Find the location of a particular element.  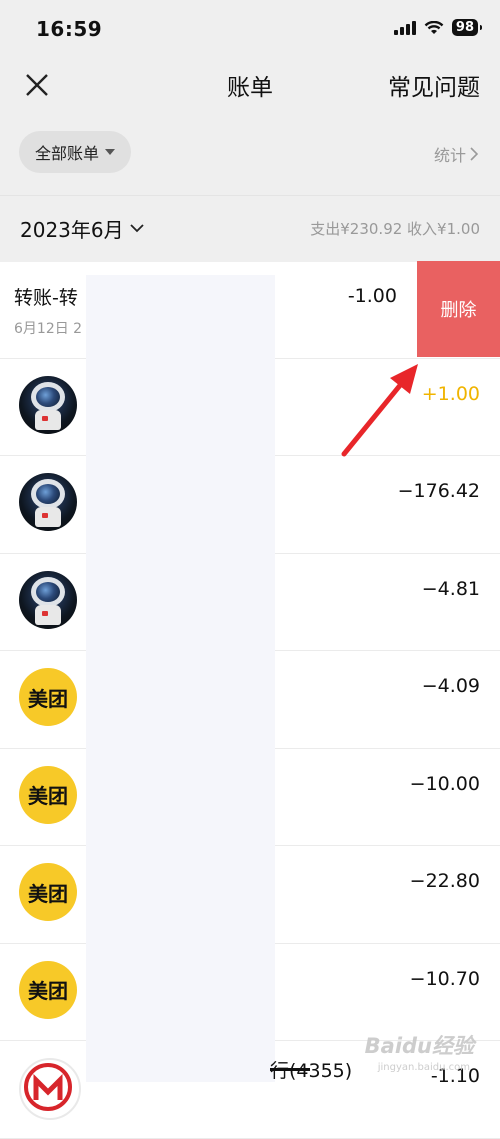

transaction-amount: −10.00 is located at coordinates (444, 783).